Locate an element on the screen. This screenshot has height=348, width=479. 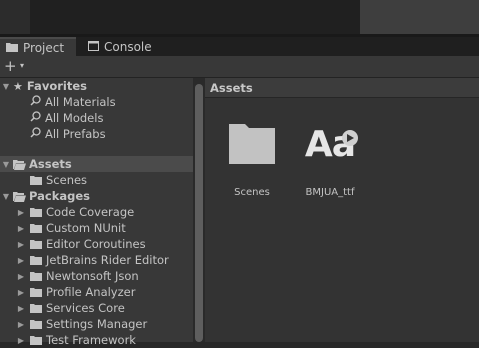
favorite-label: All Prefabs is located at coordinates (75, 134).